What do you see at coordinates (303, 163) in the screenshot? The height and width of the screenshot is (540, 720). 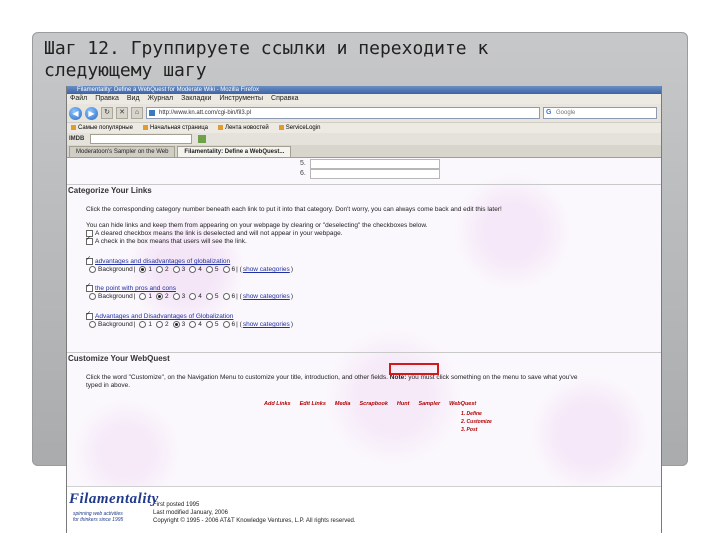 I see `row-number: 5.` at bounding box center [303, 163].